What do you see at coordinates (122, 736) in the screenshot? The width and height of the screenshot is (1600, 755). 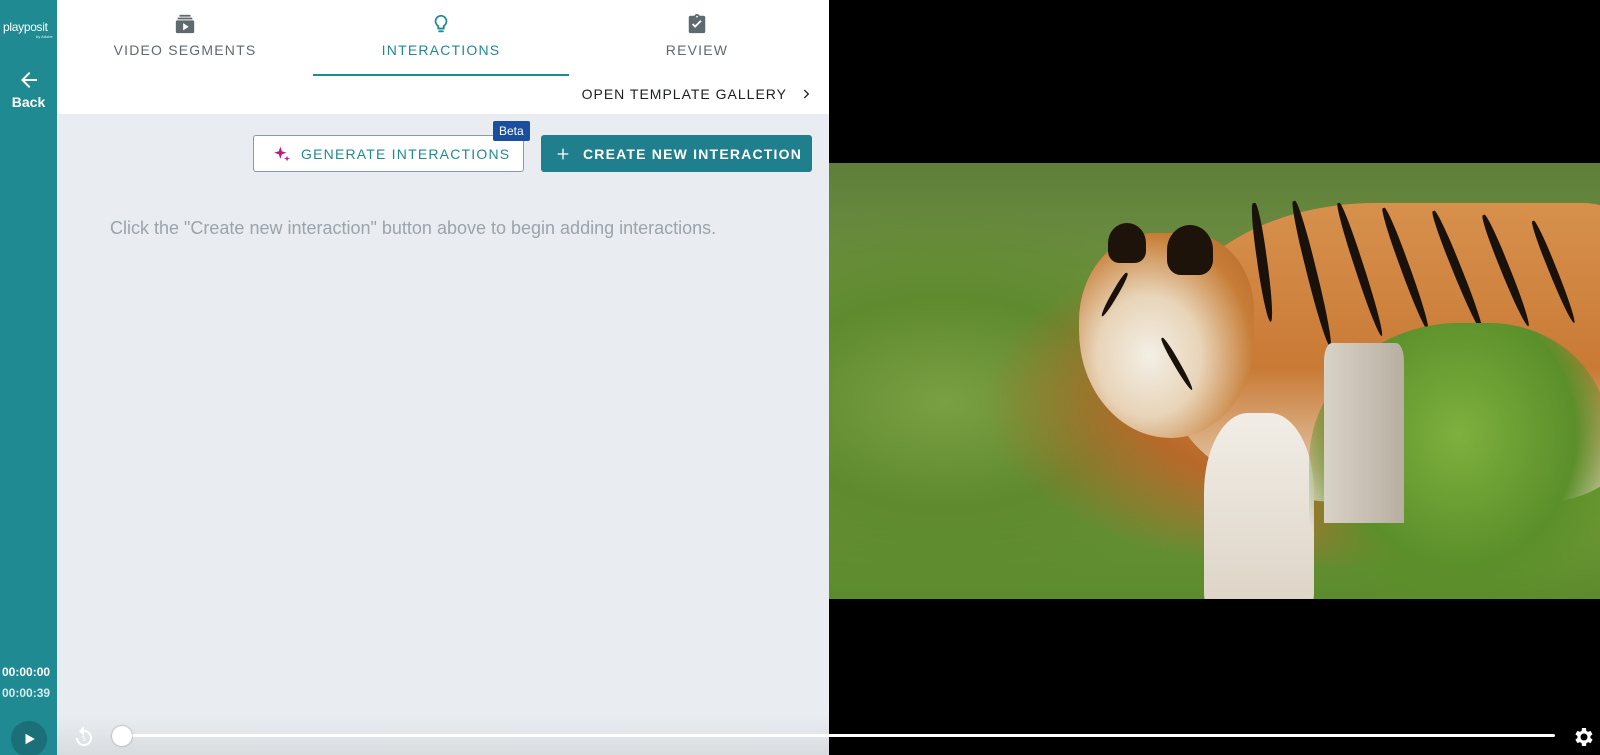 I see `seek-thumb` at bounding box center [122, 736].